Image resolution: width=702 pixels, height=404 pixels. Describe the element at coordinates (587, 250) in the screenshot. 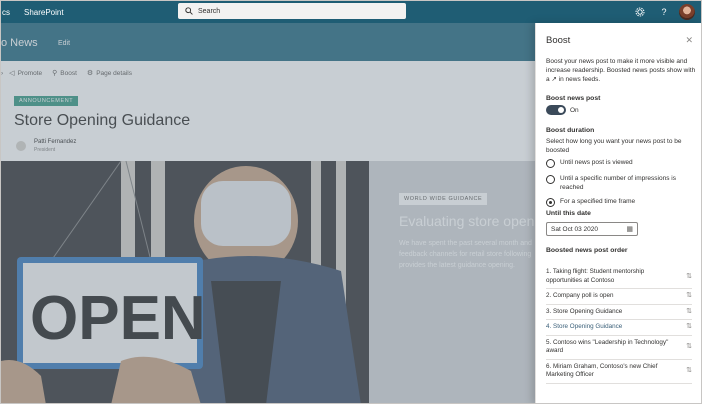

I see `order-label: Boosted news post order` at that location.